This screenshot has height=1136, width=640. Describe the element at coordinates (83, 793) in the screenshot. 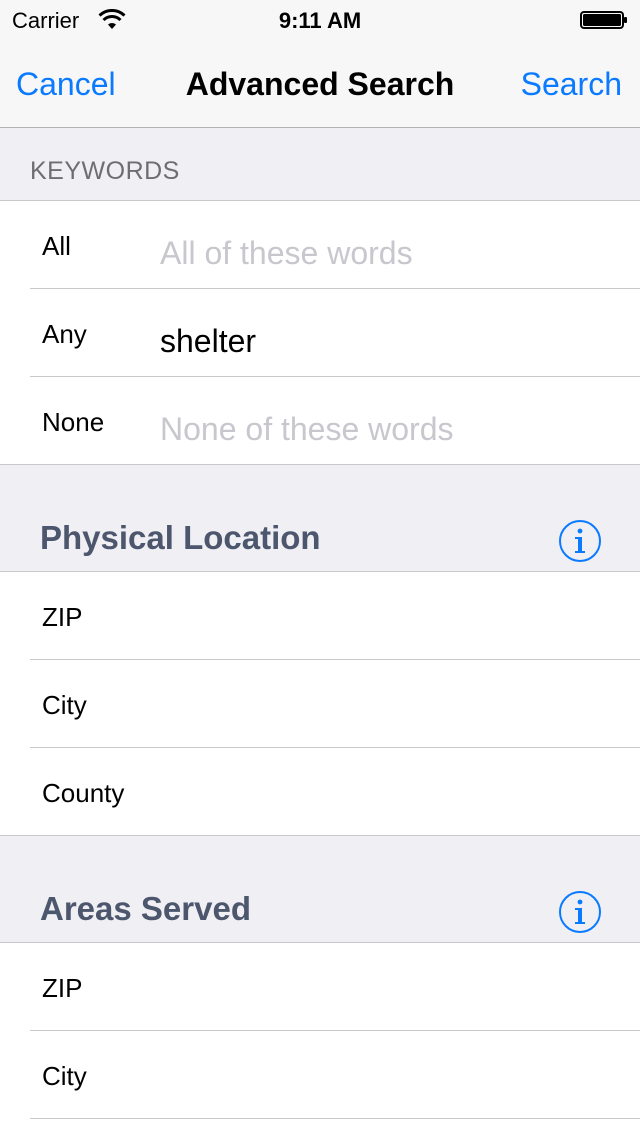

I see `physical-county-label: County` at that location.